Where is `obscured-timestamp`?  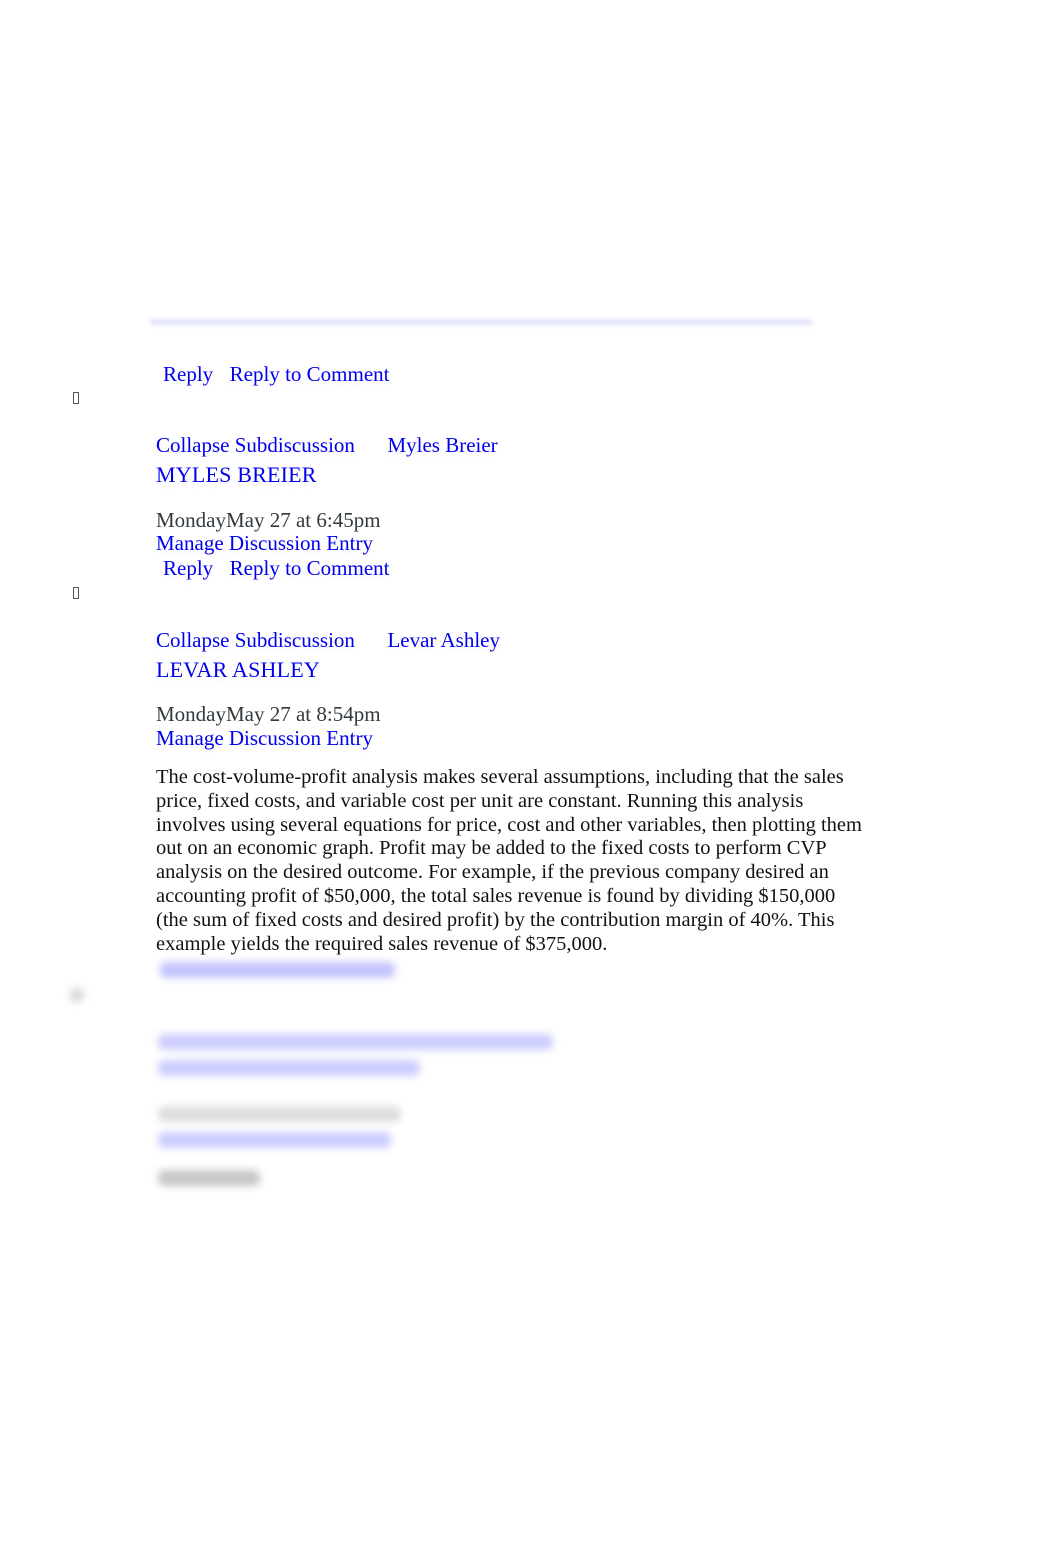 obscured-timestamp is located at coordinates (279, 1114).